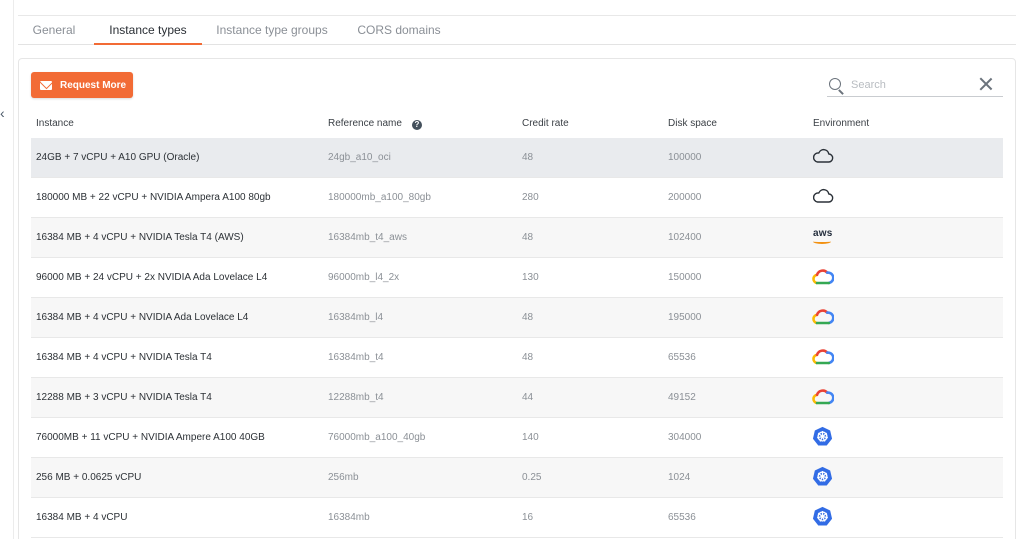 The image size is (1024, 539). I want to click on header-disk-space: Disk space, so click(692, 123).